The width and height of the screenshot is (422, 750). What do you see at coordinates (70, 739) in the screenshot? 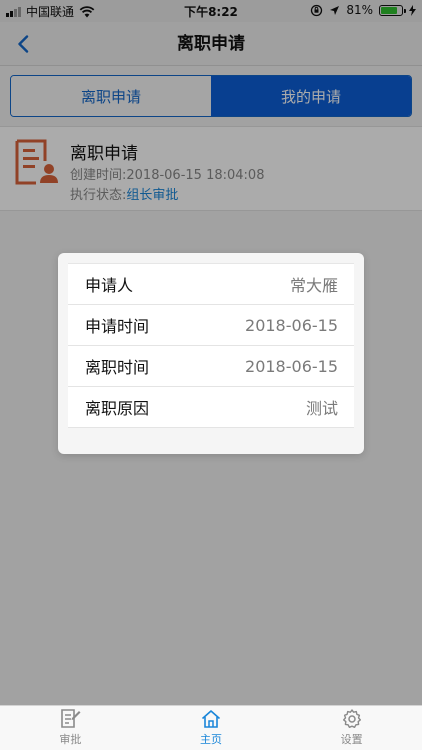
I see `tab-approve-label: 审批` at bounding box center [70, 739].